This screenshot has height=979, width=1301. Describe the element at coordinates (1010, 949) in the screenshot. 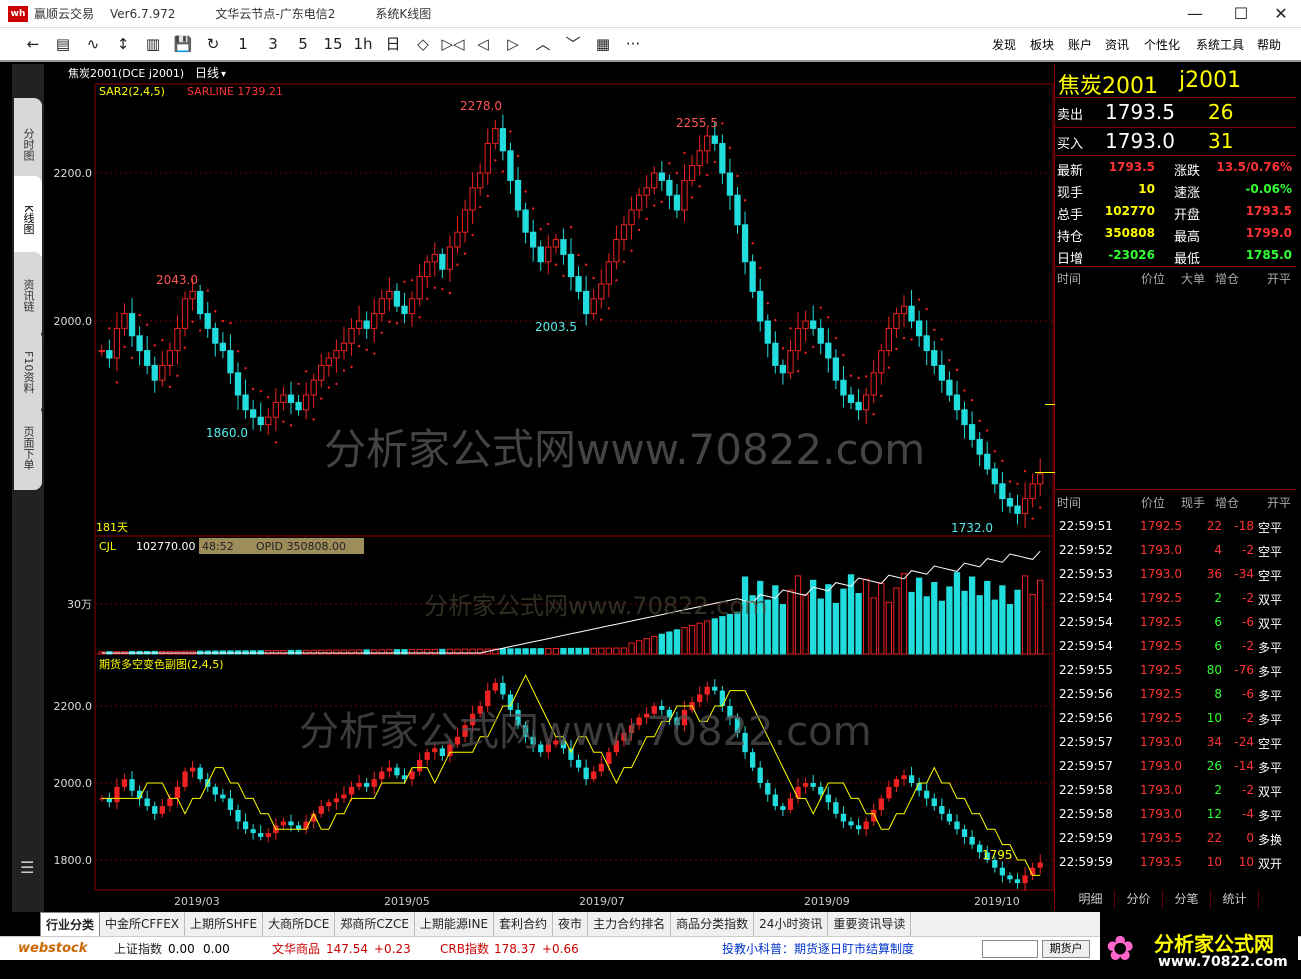

I see `search-input` at that location.